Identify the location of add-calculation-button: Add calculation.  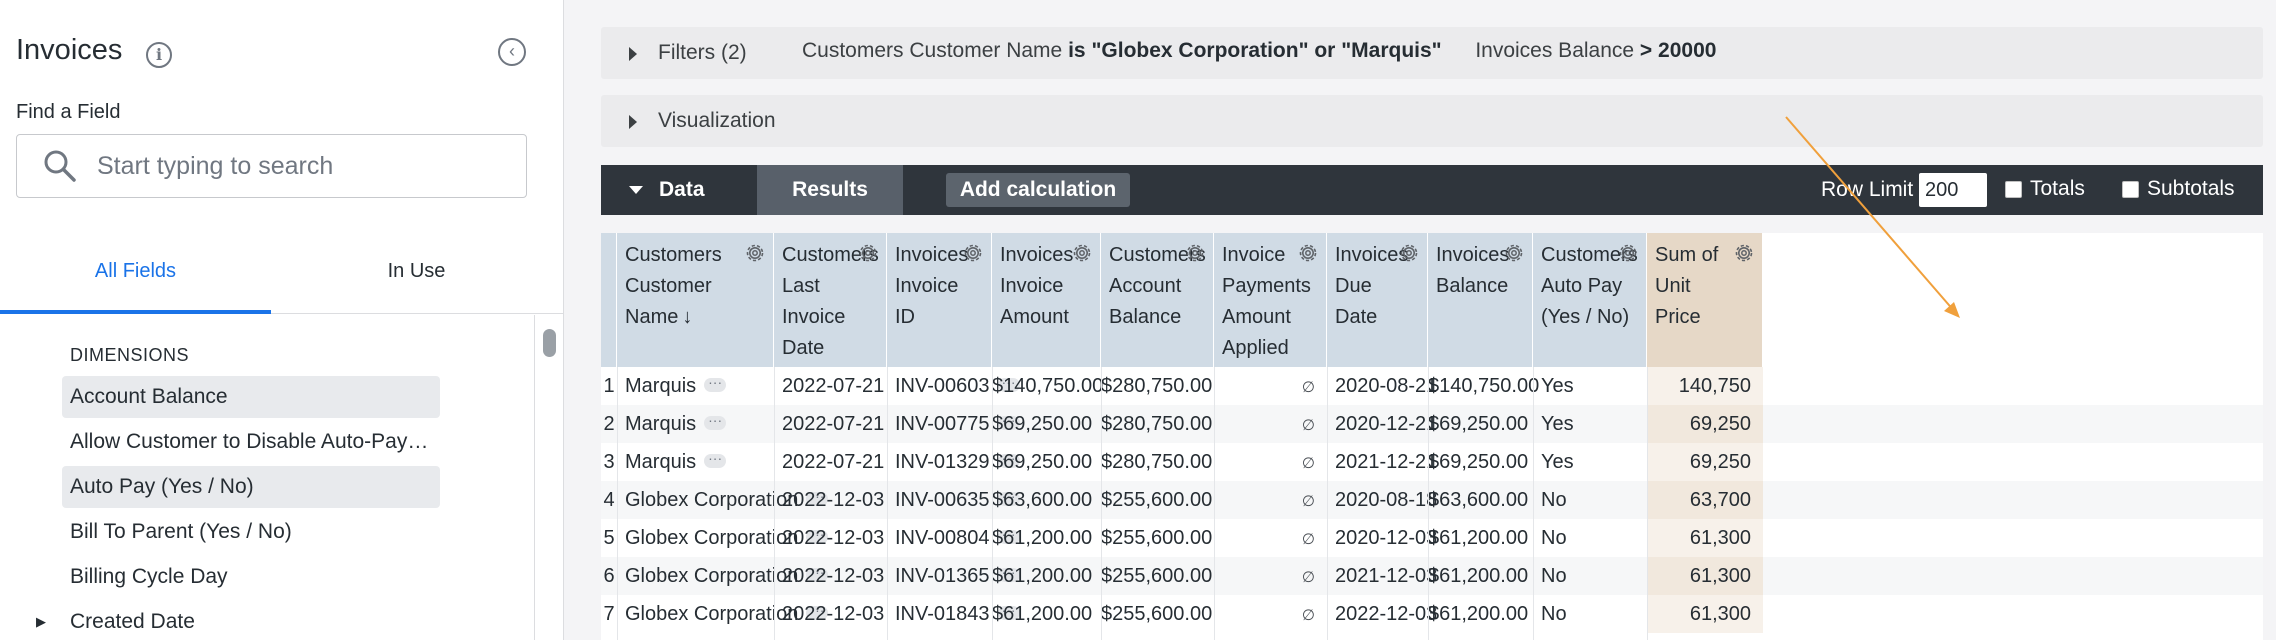
(1038, 190).